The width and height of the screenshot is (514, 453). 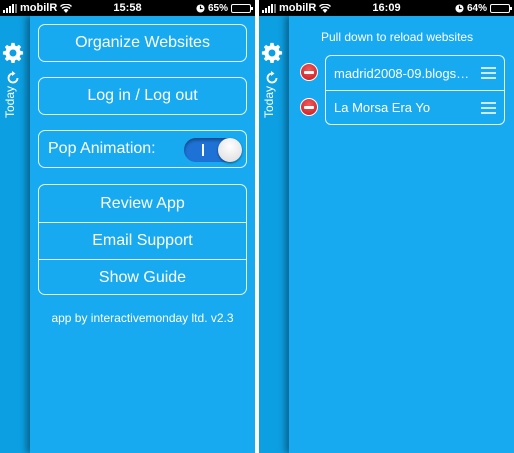 What do you see at coordinates (142, 203) in the screenshot?
I see `review-app-button: Review App` at bounding box center [142, 203].